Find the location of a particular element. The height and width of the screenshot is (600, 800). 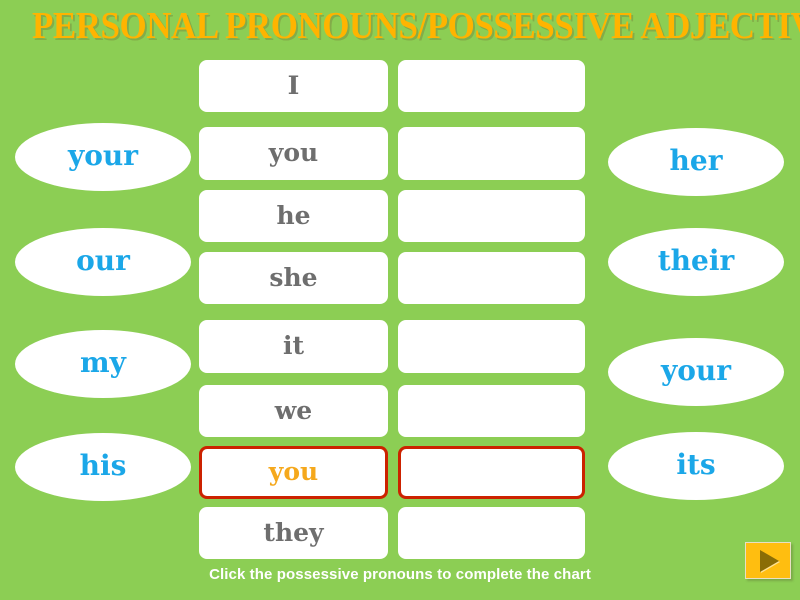

pronoun-cell: she is located at coordinates (293, 278).